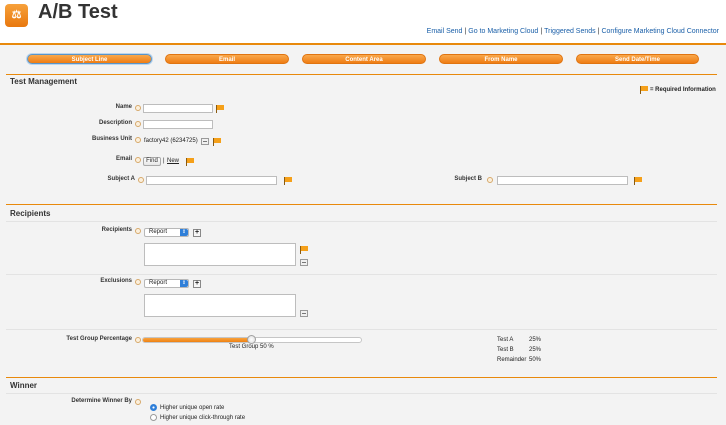 This screenshot has height=425, width=726. What do you see at coordinates (197, 340) in the screenshot?
I see `slider-fill` at bounding box center [197, 340].